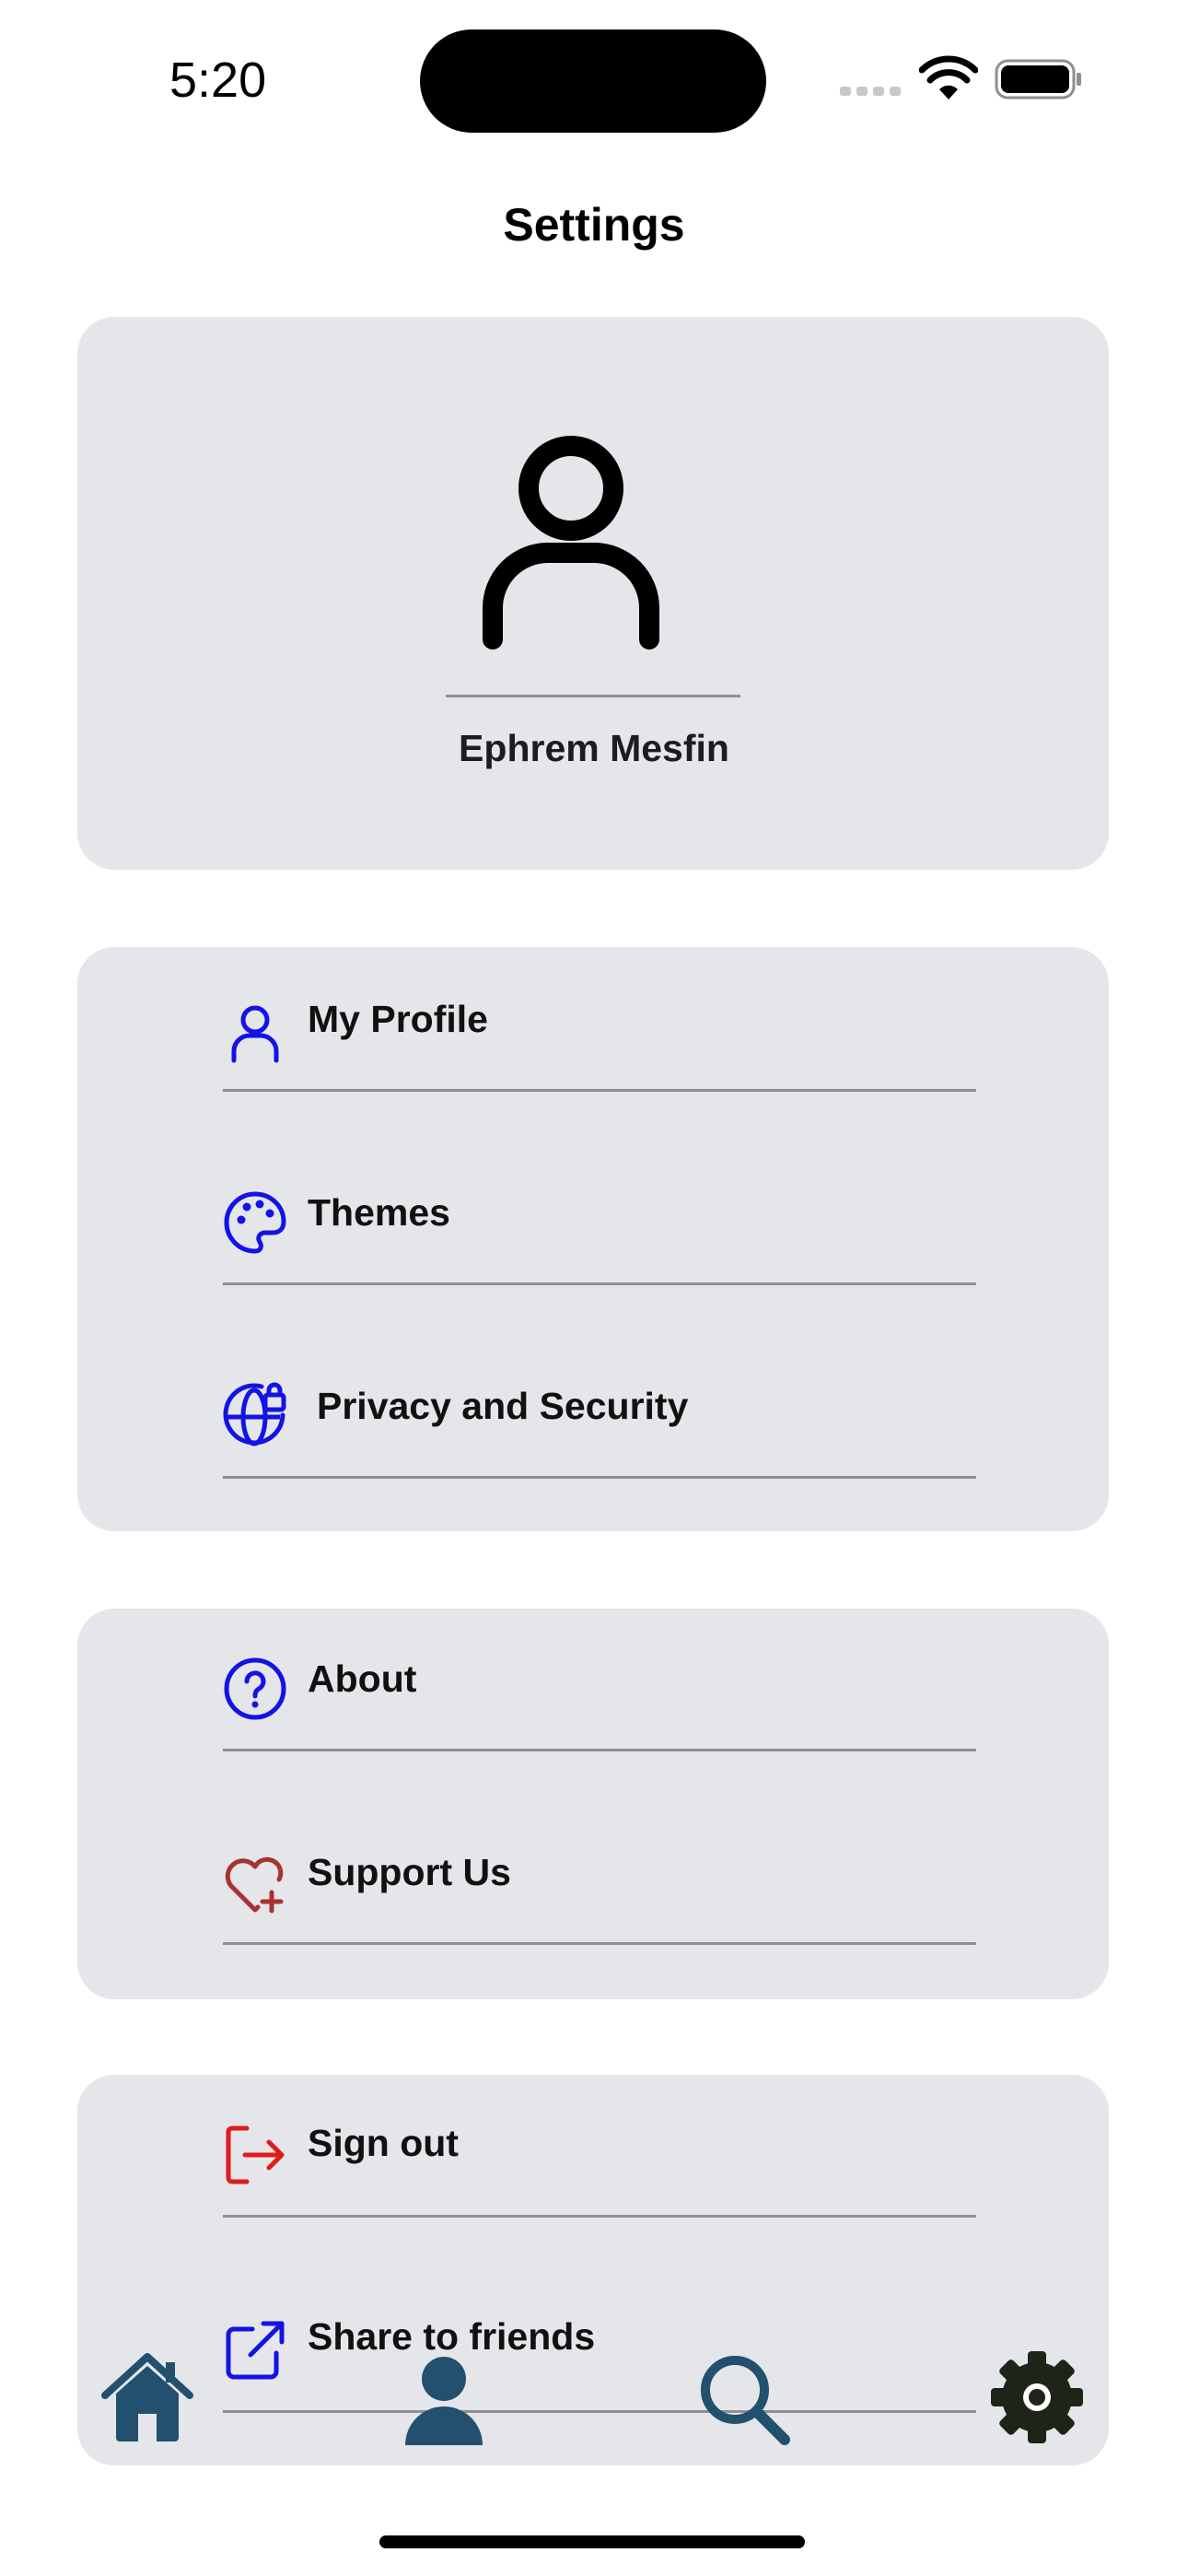  I want to click on row-label: Privacy and Security, so click(503, 1406).